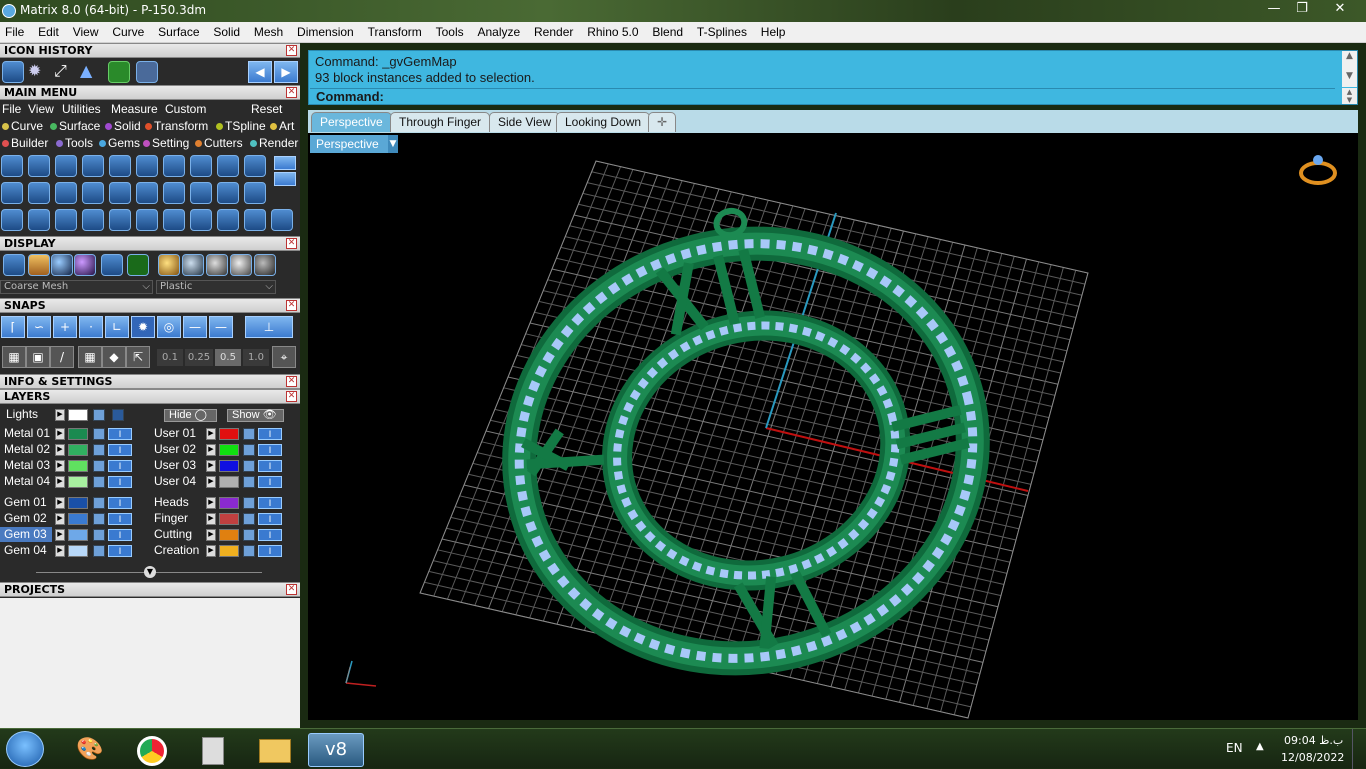 Image resolution: width=1366 pixels, height=769 pixels. What do you see at coordinates (225, 518) in the screenshot?
I see `layer-row: Finger ▶ I` at bounding box center [225, 518].